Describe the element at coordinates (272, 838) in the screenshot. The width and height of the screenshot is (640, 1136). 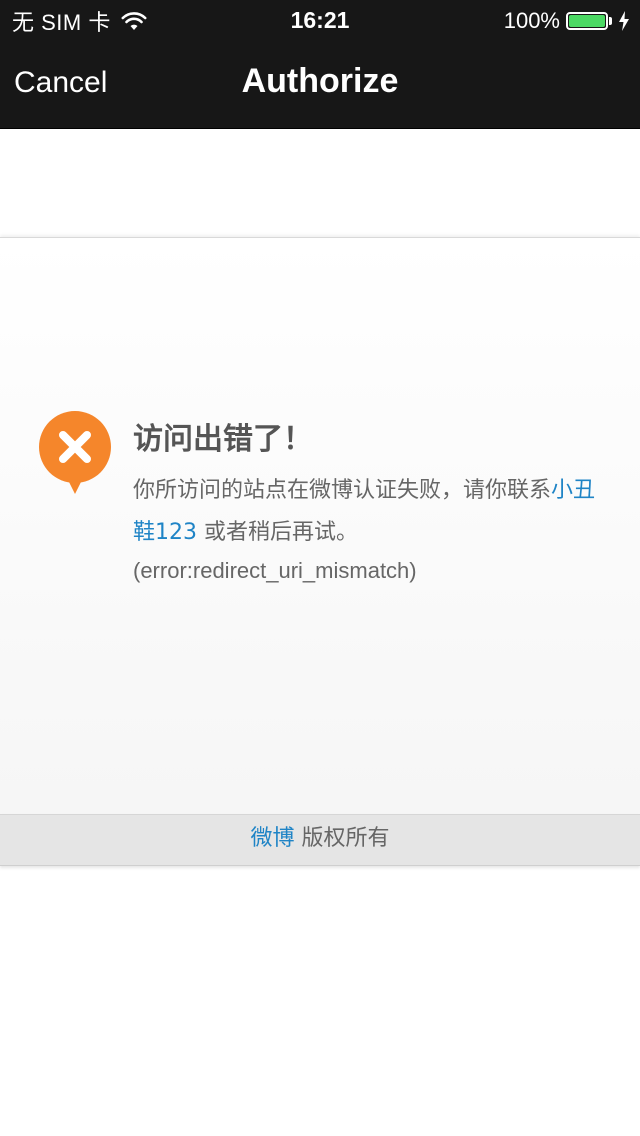
I see `weibo-link: 微博` at that location.